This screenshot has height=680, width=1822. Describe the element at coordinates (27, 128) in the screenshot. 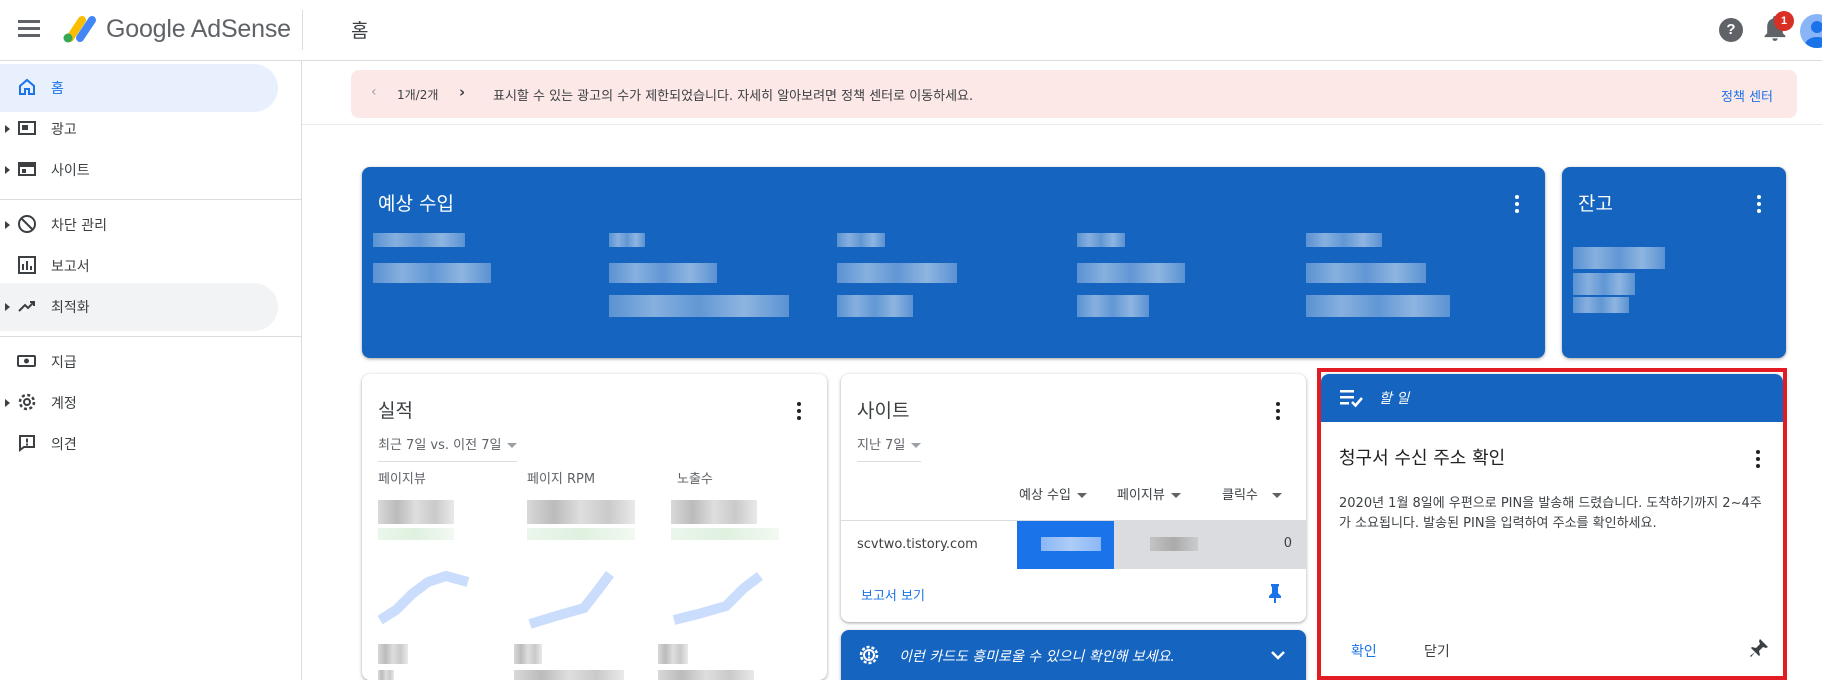

I see `ads-icon` at that location.